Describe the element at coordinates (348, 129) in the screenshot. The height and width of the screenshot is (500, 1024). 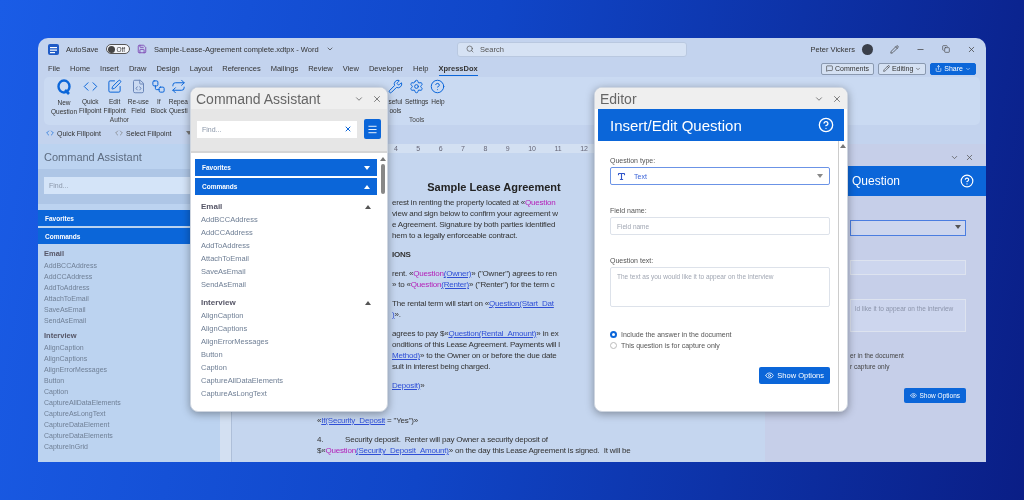
I see `clear-icon` at that location.